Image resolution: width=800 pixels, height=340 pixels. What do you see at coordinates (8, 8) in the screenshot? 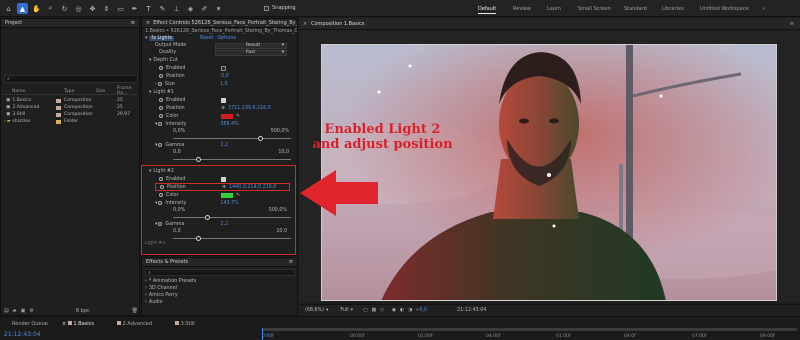
I see `home-icon: ⌂` at bounding box center [8, 8].